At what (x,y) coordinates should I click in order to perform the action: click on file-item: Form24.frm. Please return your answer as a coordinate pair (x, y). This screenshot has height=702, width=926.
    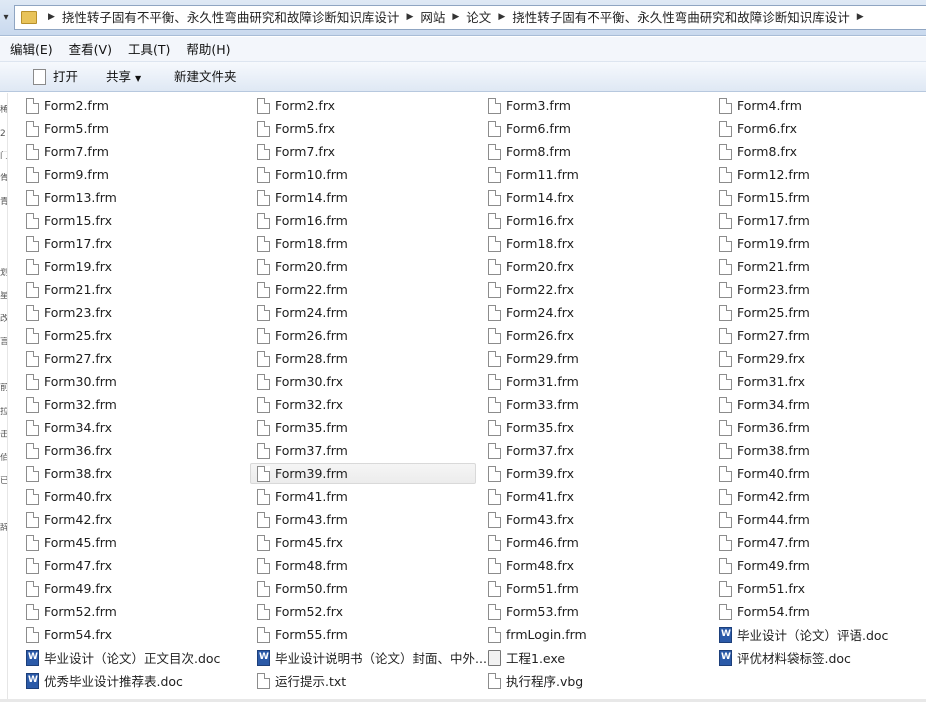
    Looking at the image, I should click on (364, 312).